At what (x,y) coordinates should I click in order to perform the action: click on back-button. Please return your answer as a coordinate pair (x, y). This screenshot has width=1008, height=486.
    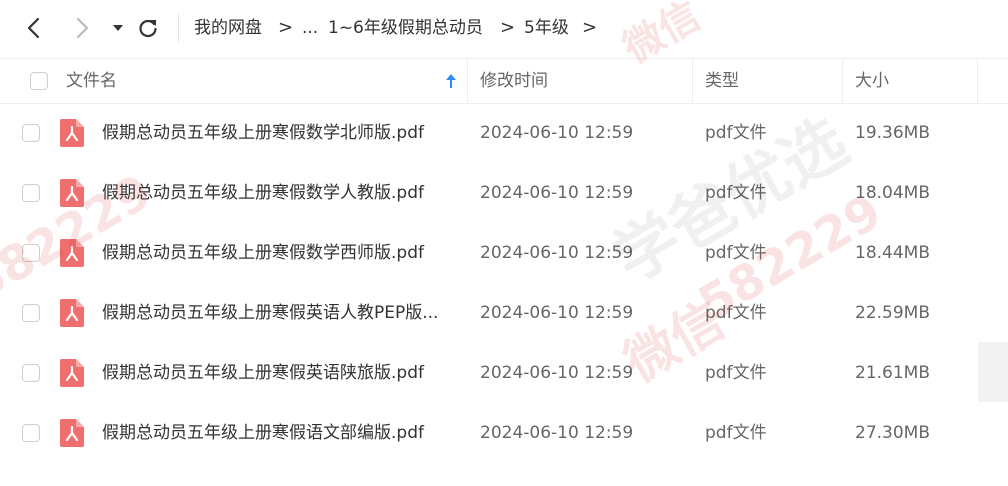
    Looking at the image, I should click on (34, 28).